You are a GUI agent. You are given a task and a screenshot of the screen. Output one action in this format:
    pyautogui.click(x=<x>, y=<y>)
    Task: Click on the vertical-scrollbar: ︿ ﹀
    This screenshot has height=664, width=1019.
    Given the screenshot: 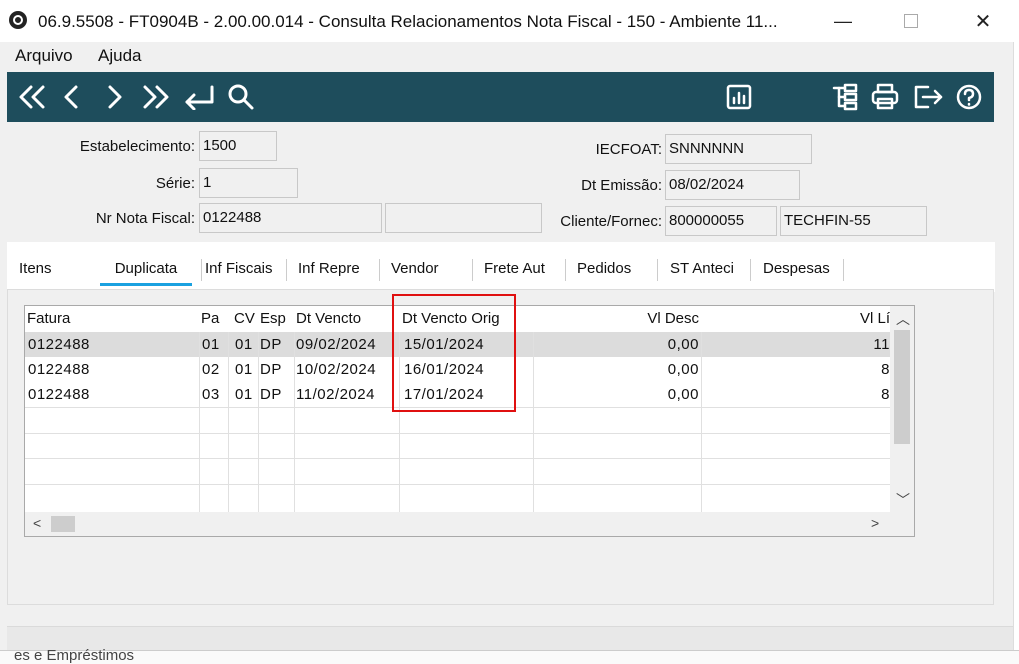 What is the action you would take?
    pyautogui.click(x=902, y=409)
    